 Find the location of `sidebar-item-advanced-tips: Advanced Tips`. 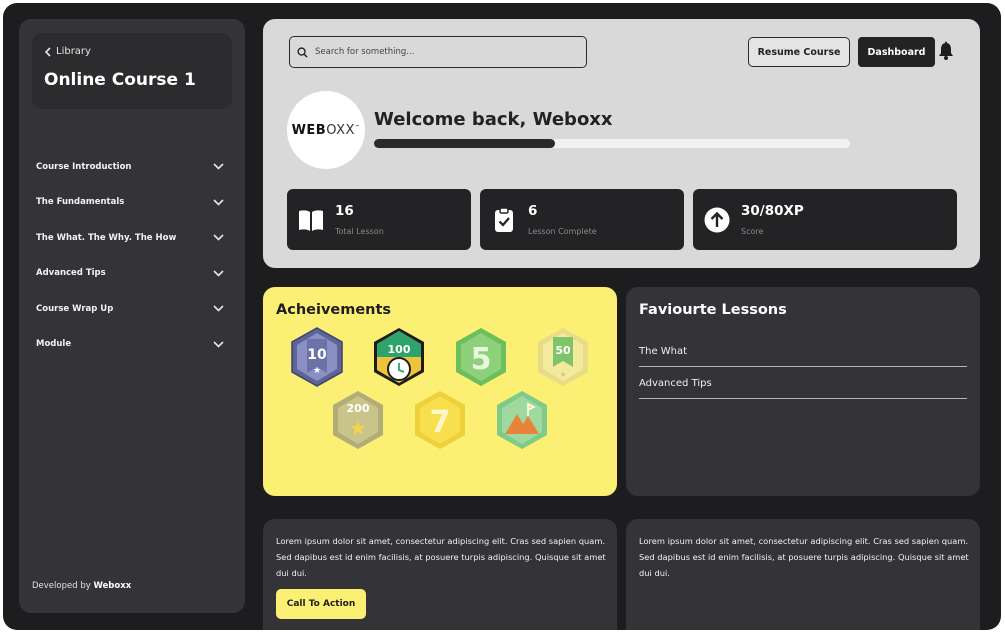

sidebar-item-advanced-tips: Advanced Tips is located at coordinates (131, 274).